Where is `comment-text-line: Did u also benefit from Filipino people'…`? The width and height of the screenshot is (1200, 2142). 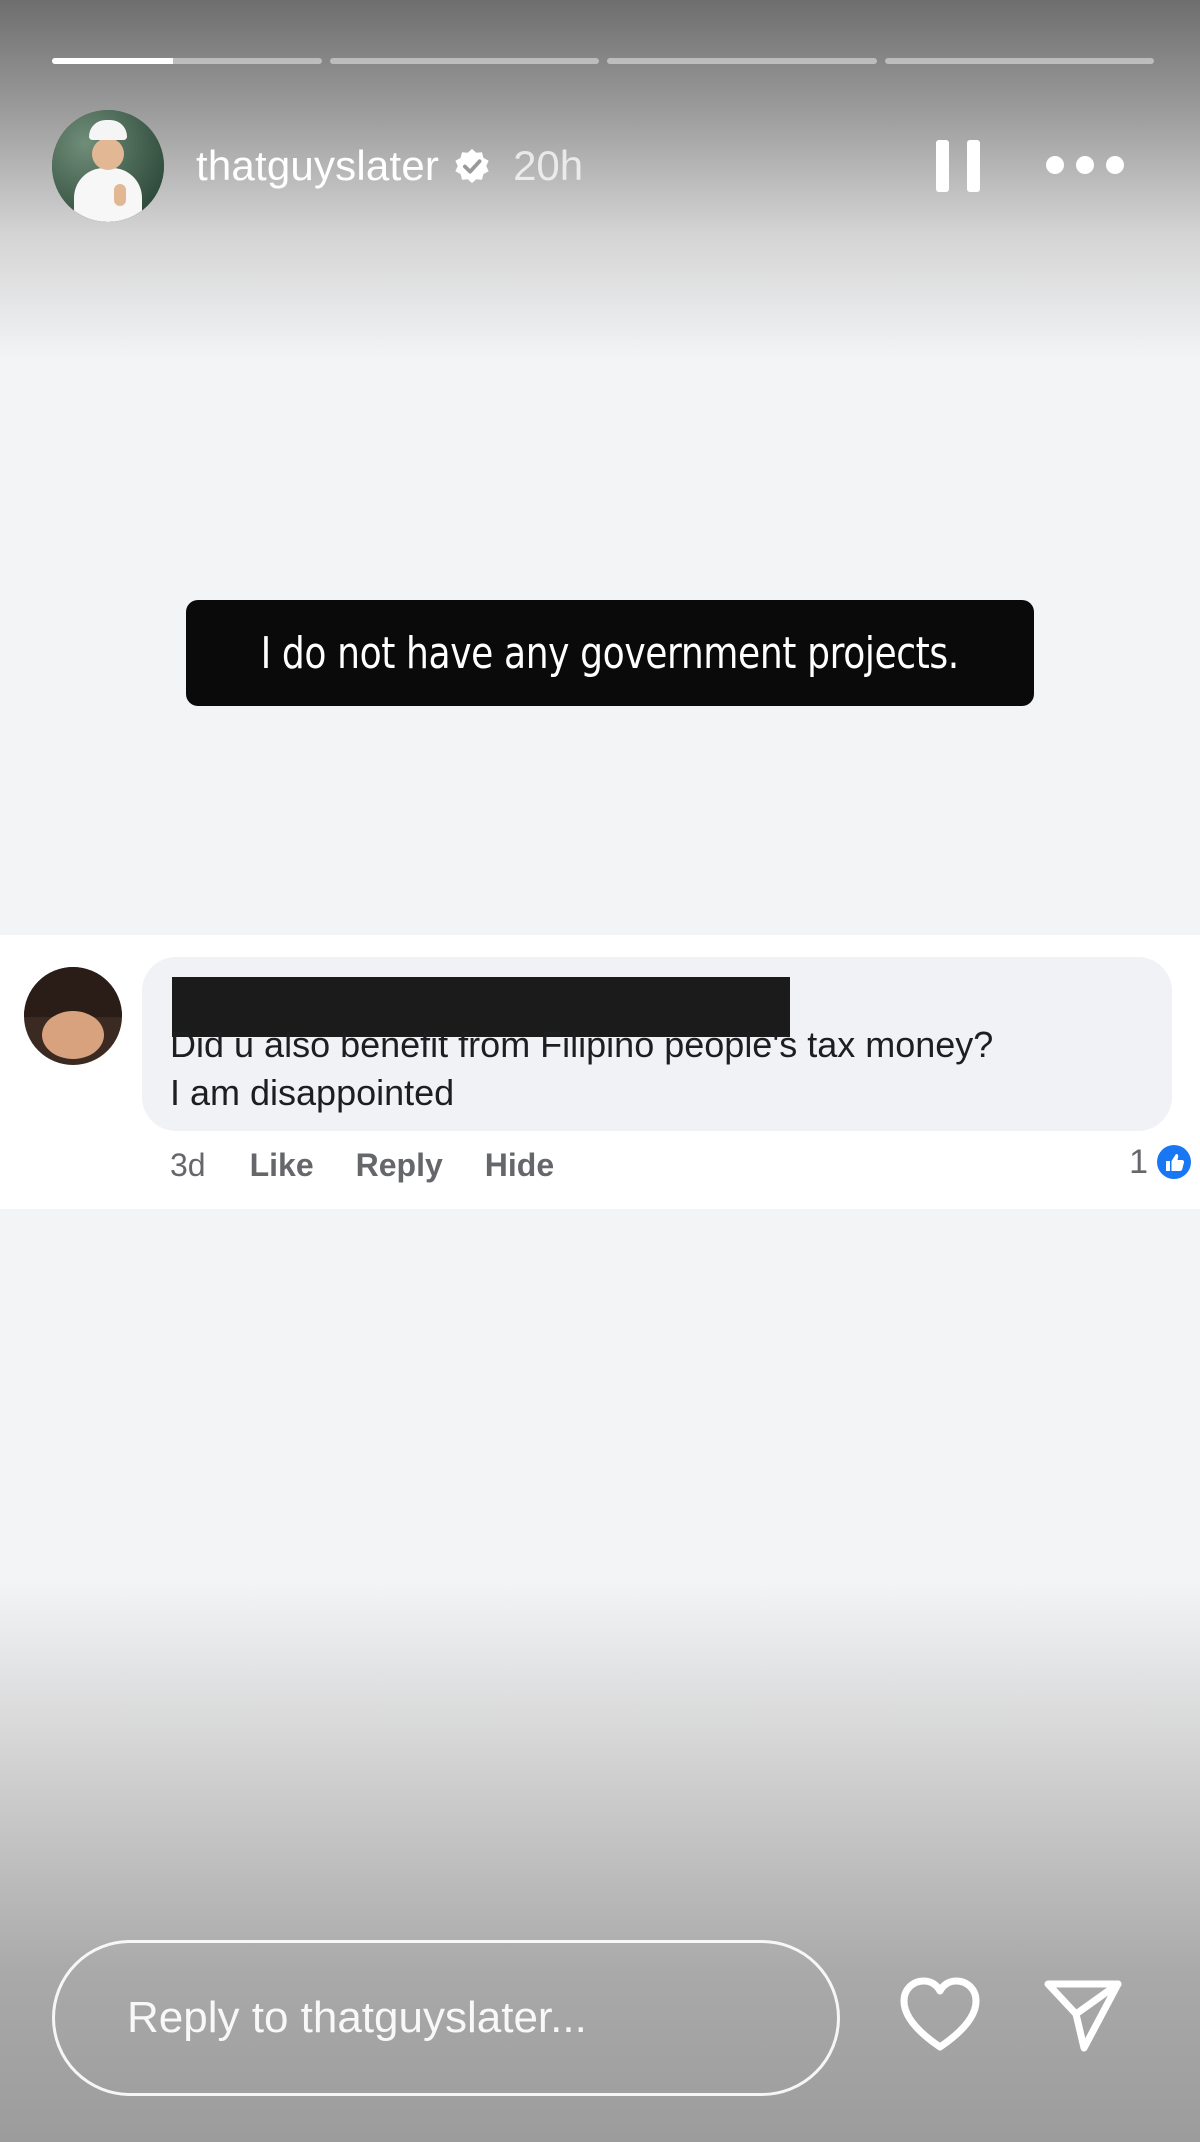 comment-text-line: Did u also benefit from Filipino people'… is located at coordinates (582, 1044).